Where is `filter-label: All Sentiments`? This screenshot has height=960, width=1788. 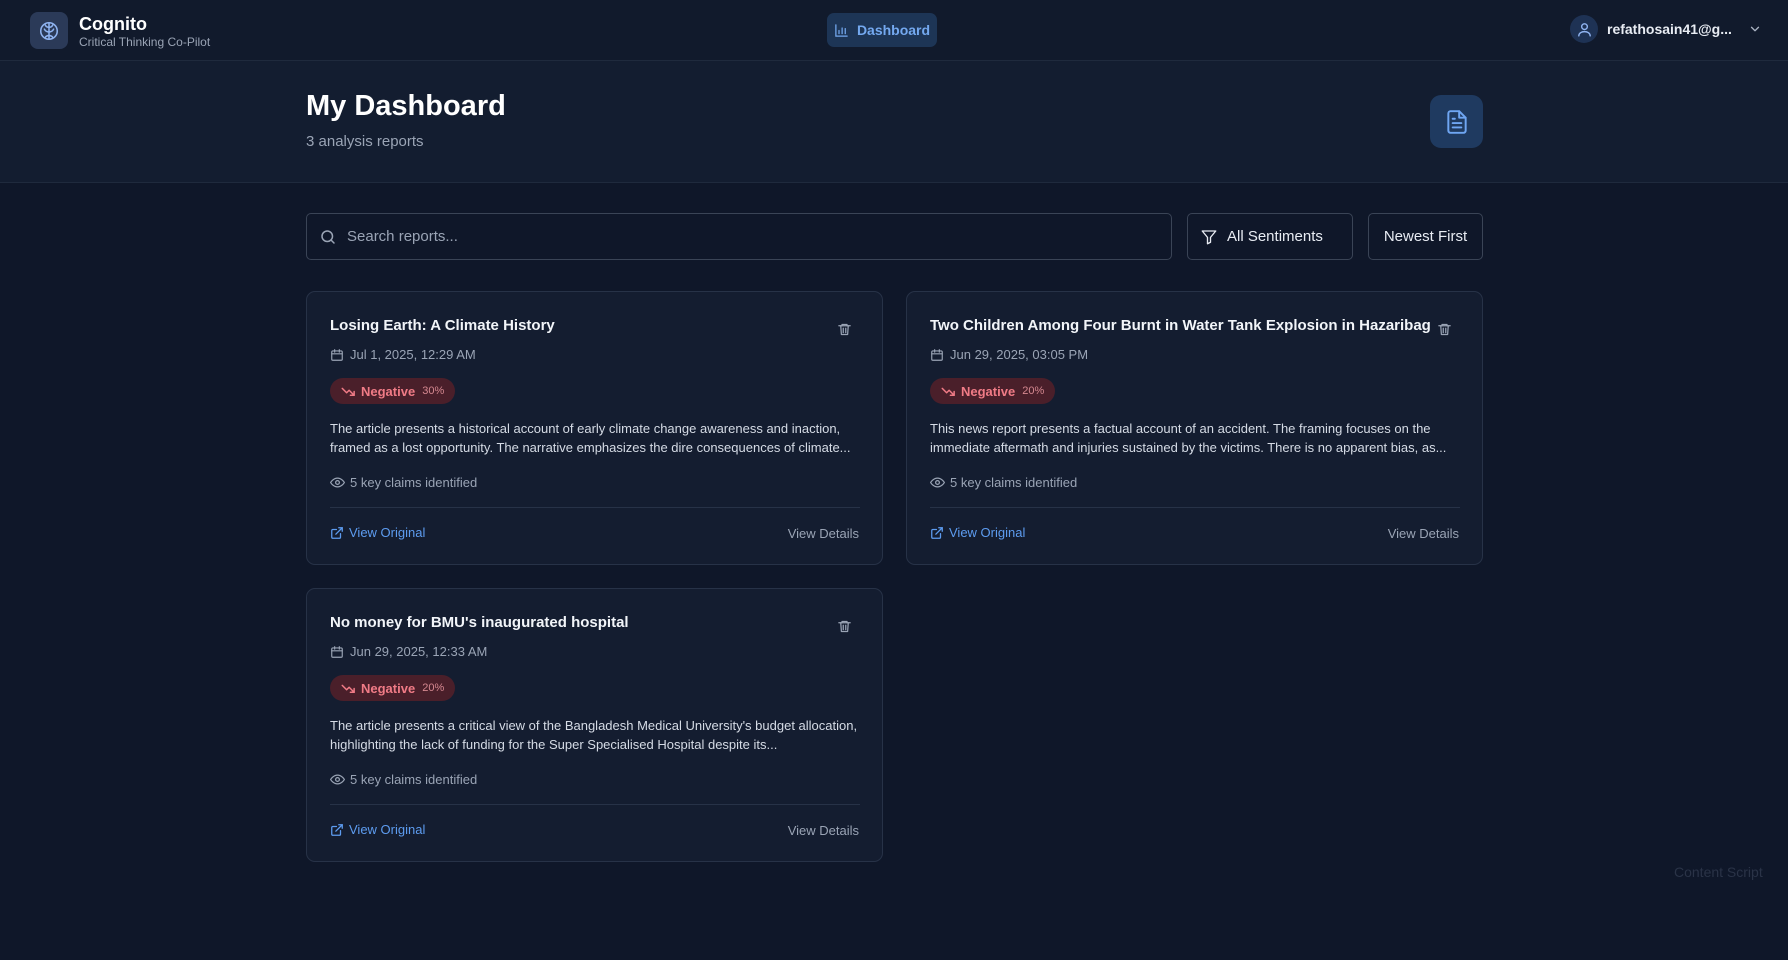 filter-label: All Sentiments is located at coordinates (1275, 236).